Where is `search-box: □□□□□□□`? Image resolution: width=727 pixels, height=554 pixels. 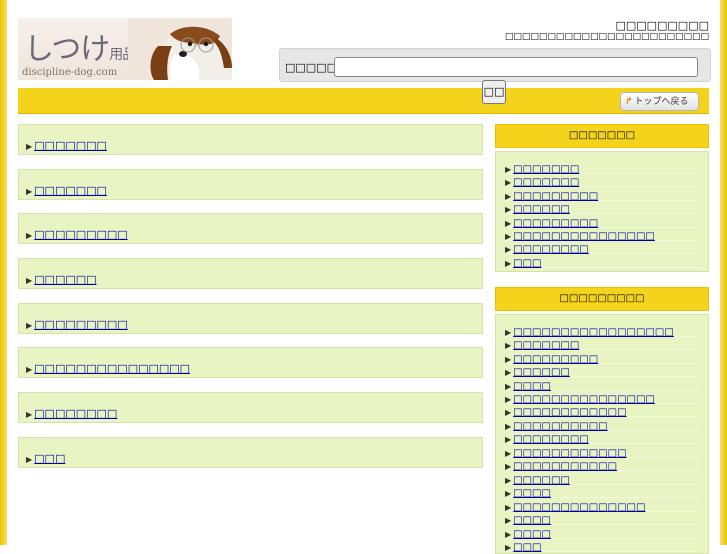
search-box: □□□□□□□ is located at coordinates (495, 65).